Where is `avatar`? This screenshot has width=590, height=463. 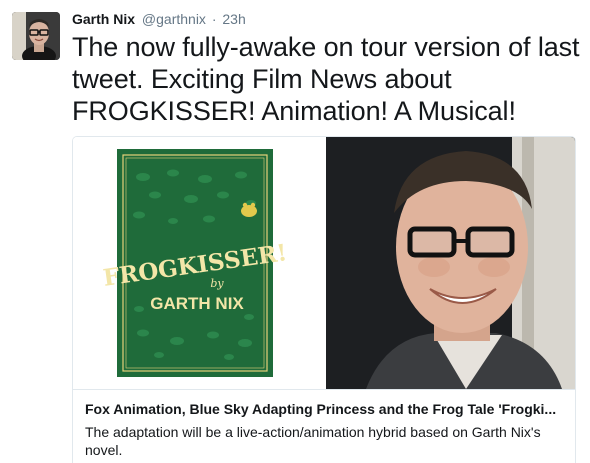 avatar is located at coordinates (36, 36).